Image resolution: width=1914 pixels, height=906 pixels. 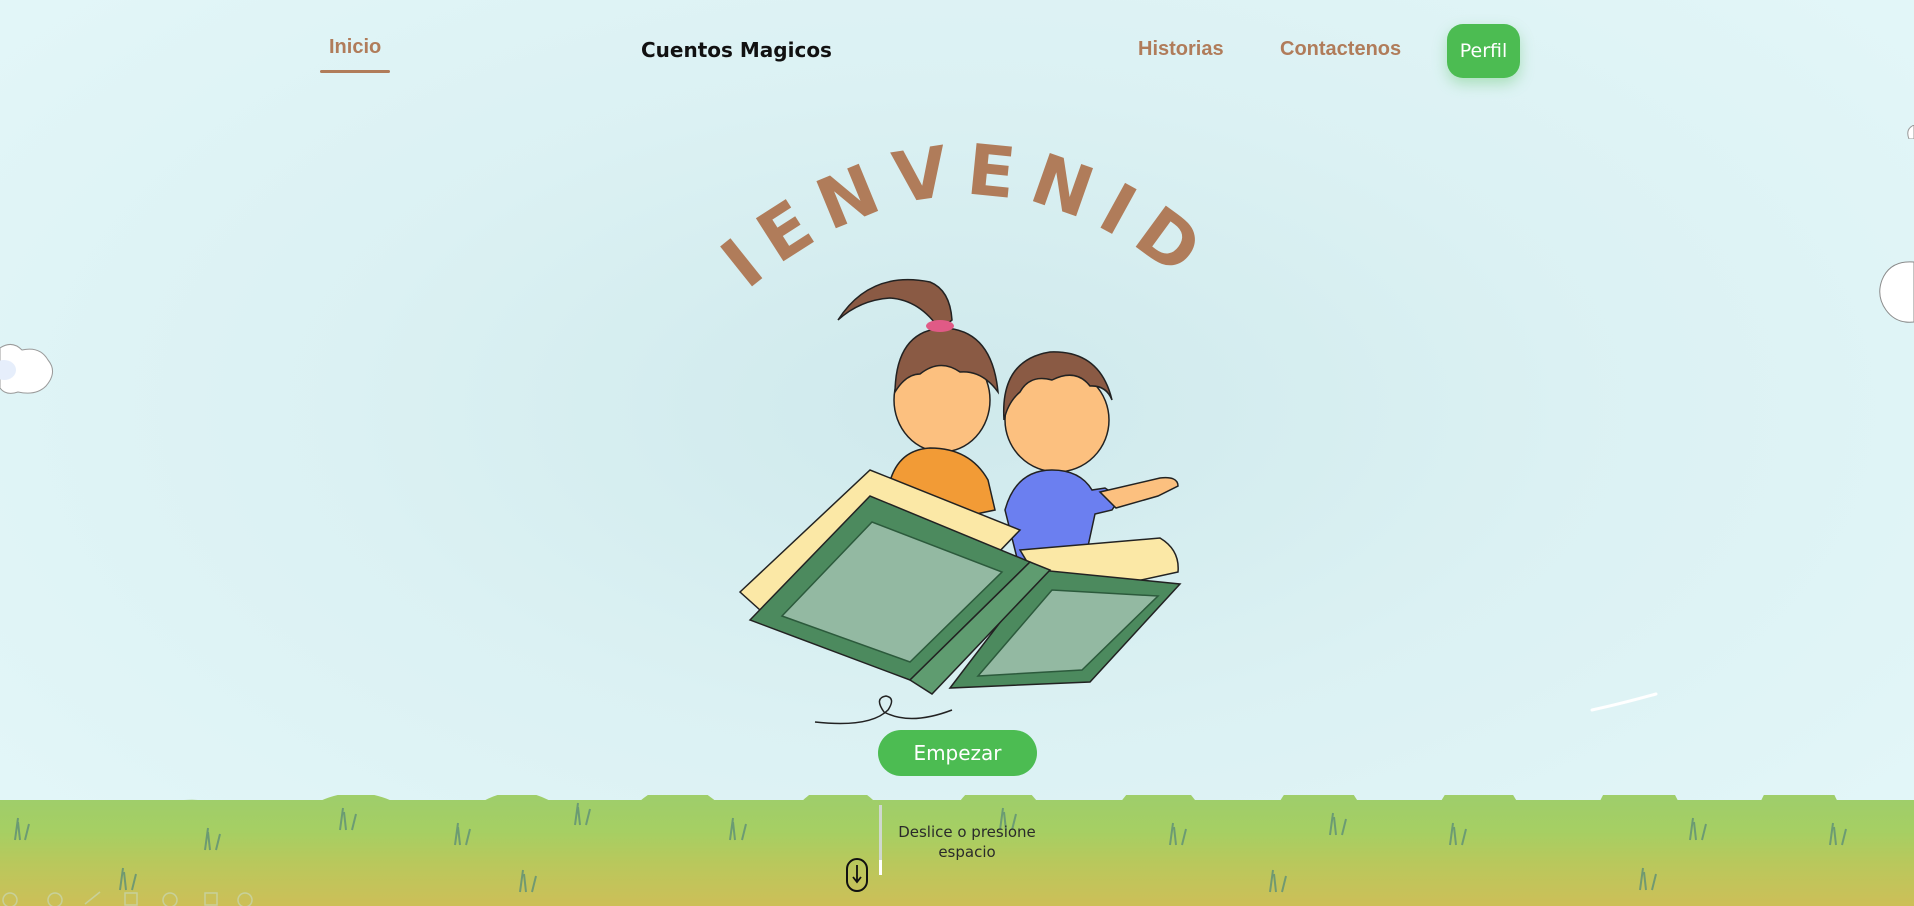 I want to click on scroll-hint-text: Deslice o presione espacio, so click(x=967, y=842).